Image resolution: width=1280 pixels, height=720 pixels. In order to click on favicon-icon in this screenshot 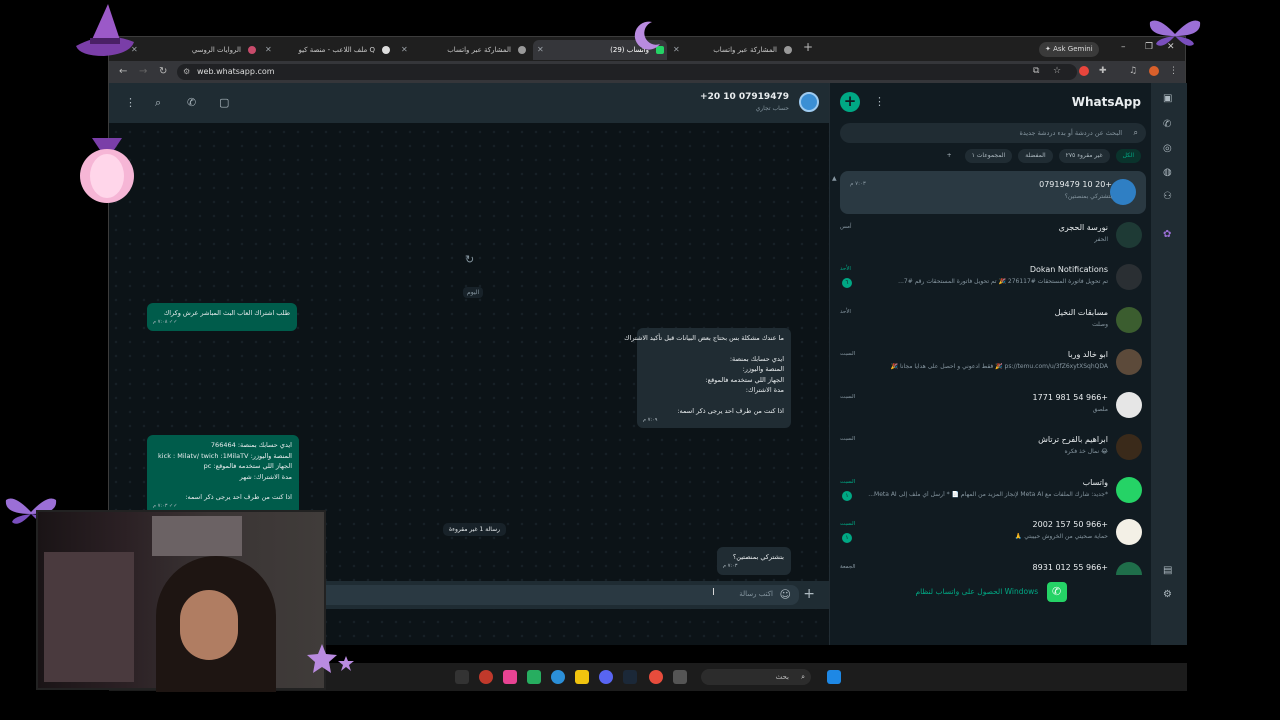, I will do `click(386, 50)`.